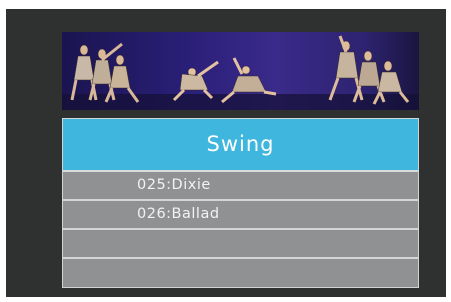 This screenshot has height=302, width=451. What do you see at coordinates (240, 215) in the screenshot?
I see `menu-item: 026:Ballad` at bounding box center [240, 215].